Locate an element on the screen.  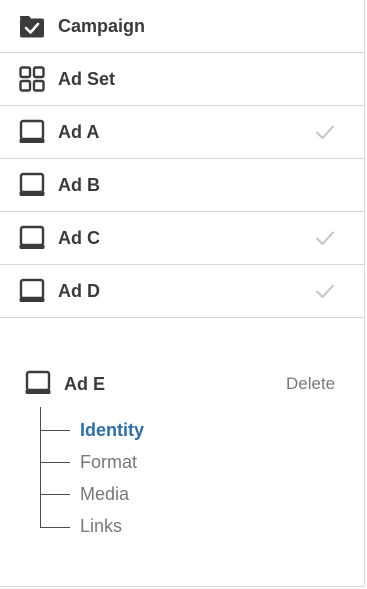
nav-item-ad-c: Ad C is located at coordinates (182, 238).